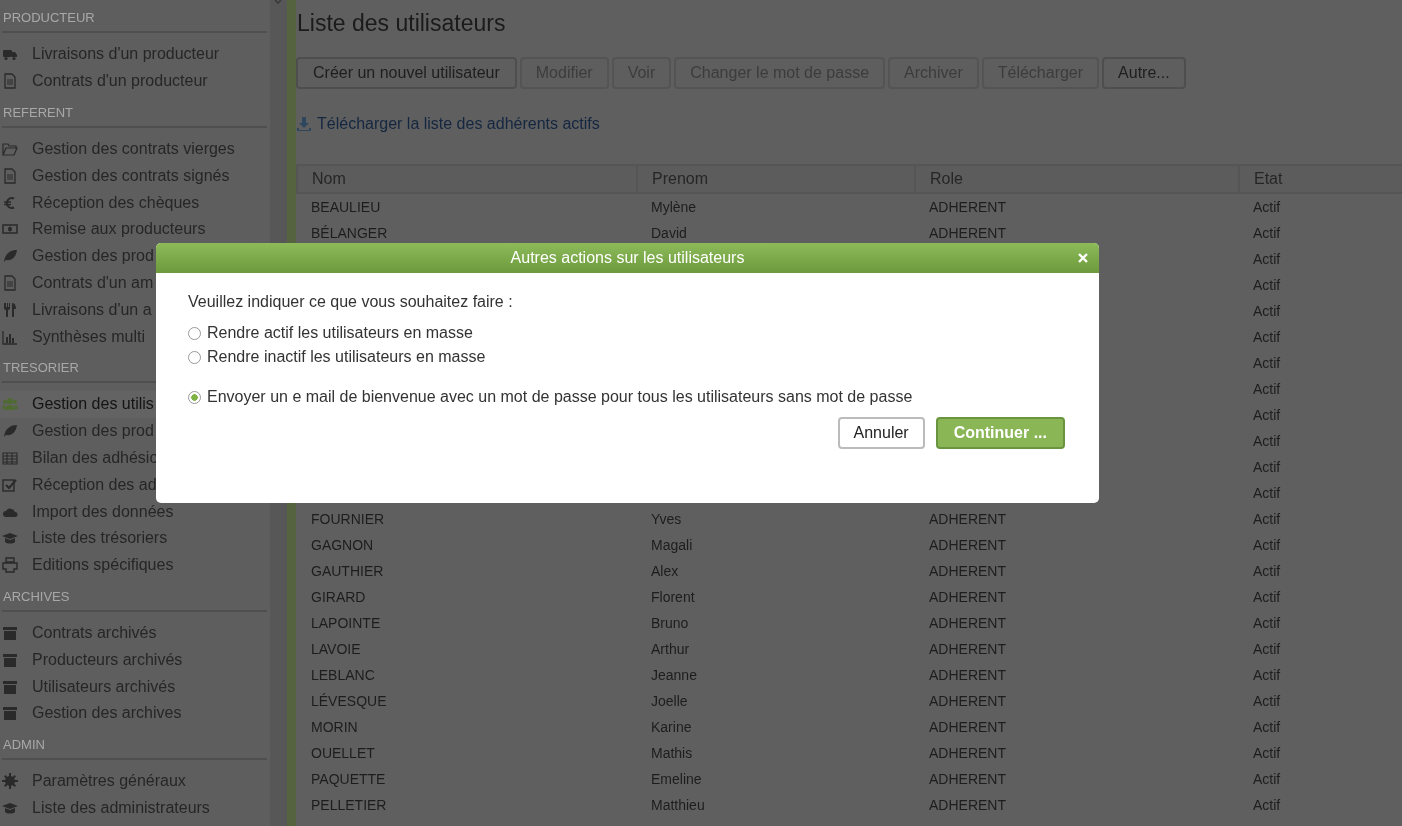  I want to click on section-heading: ADMIN, so click(24, 744).